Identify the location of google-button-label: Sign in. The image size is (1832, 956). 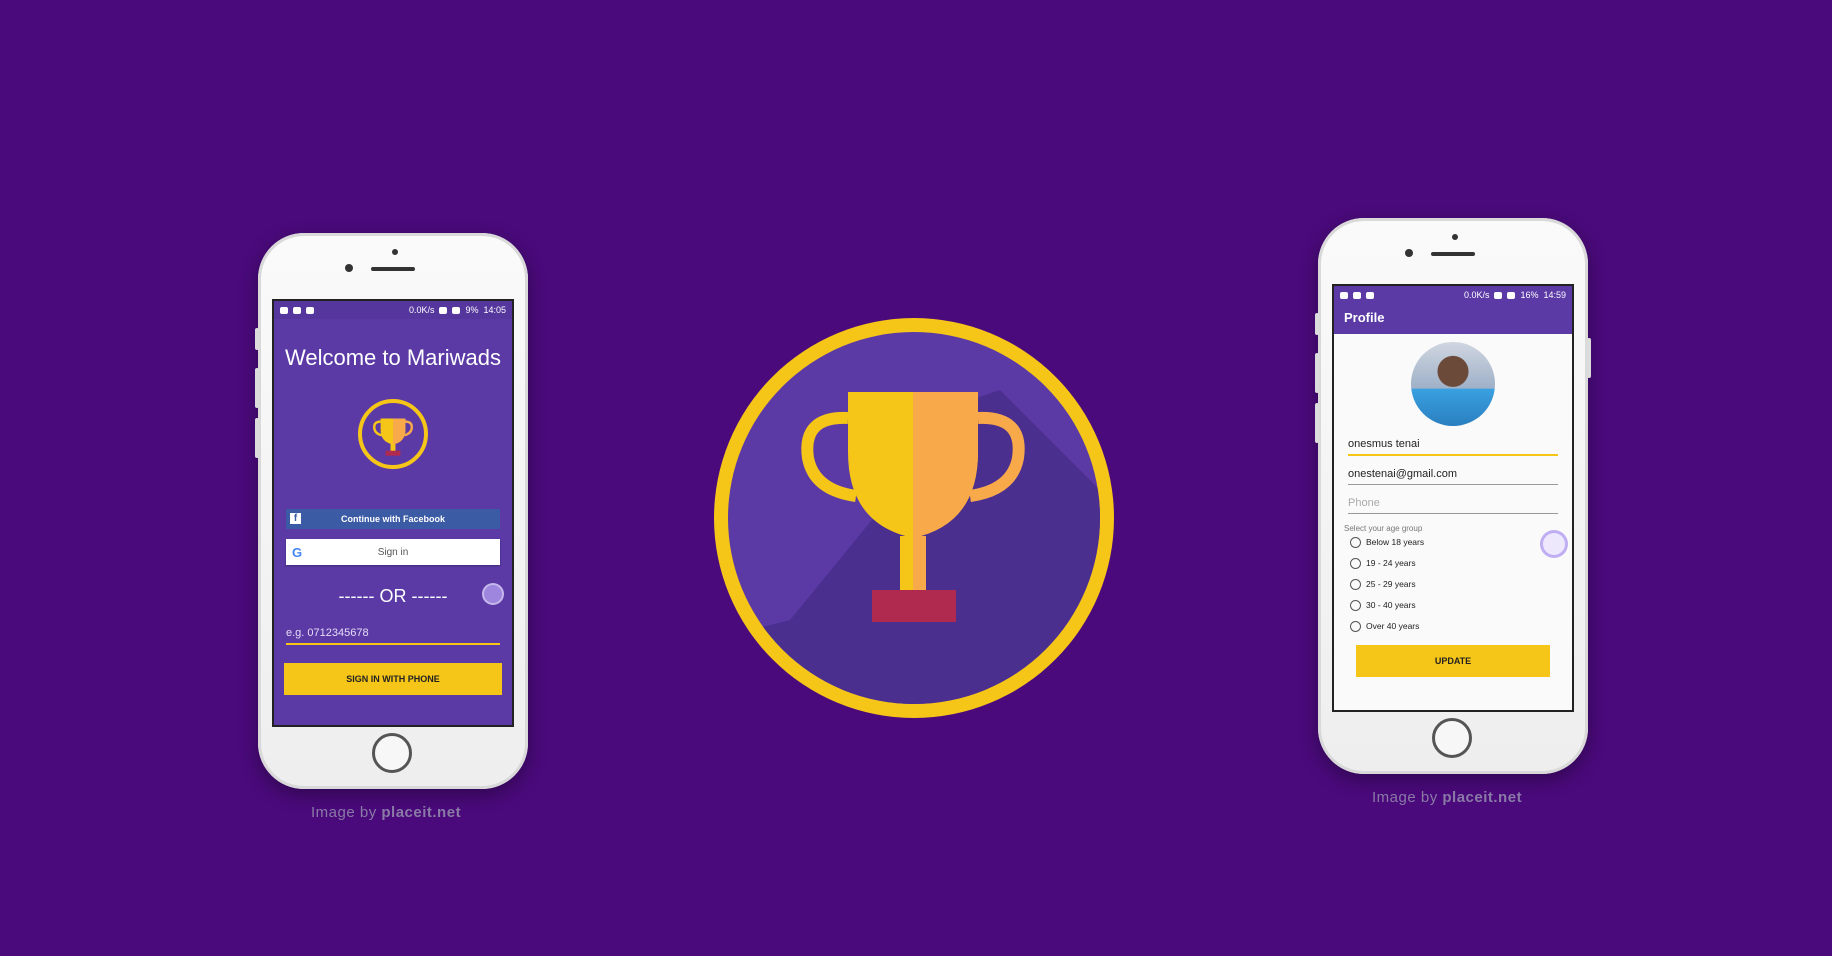
(393, 552).